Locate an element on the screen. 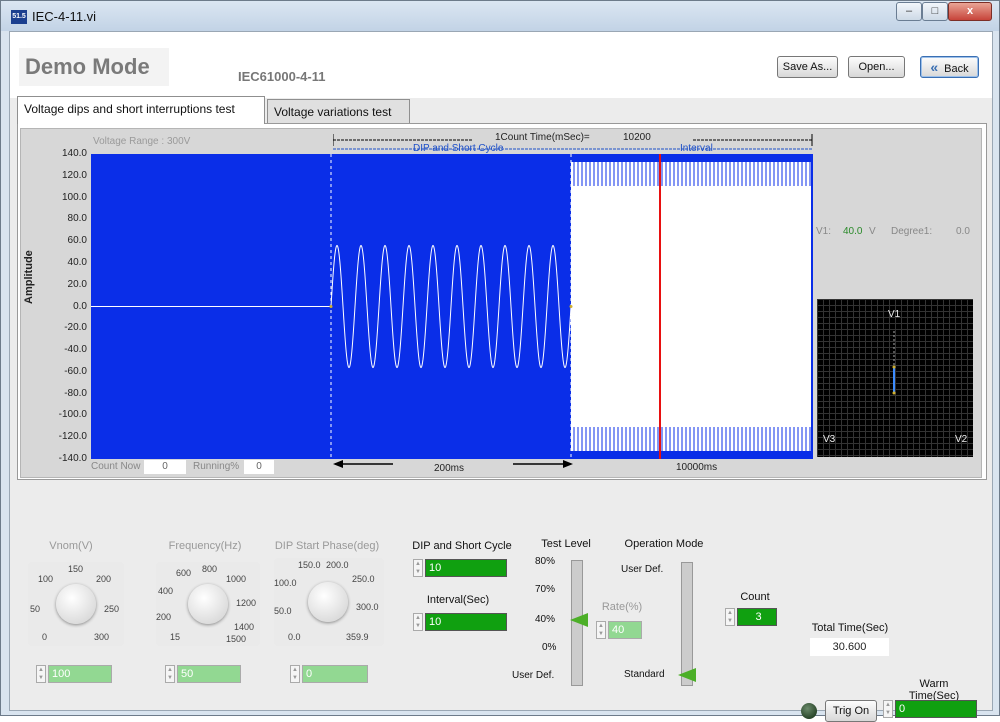  dip-cycle-spinner: ▲ ▼ is located at coordinates (418, 568).